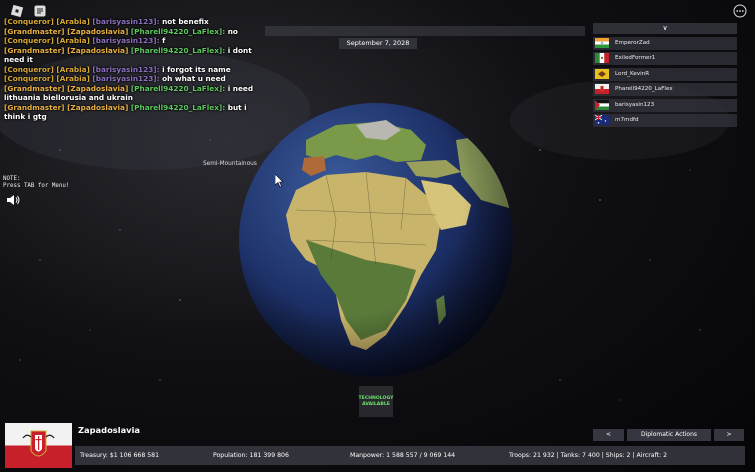  What do you see at coordinates (403, 455) in the screenshot?
I see `manpower-stat: Manpower: 1 588 557 / 9 069 144` at bounding box center [403, 455].